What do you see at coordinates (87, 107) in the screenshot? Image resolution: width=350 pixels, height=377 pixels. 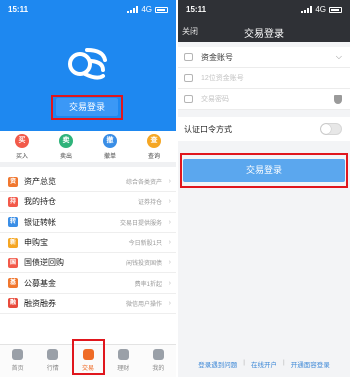 I see `highlight-box-login` at bounding box center [87, 107].